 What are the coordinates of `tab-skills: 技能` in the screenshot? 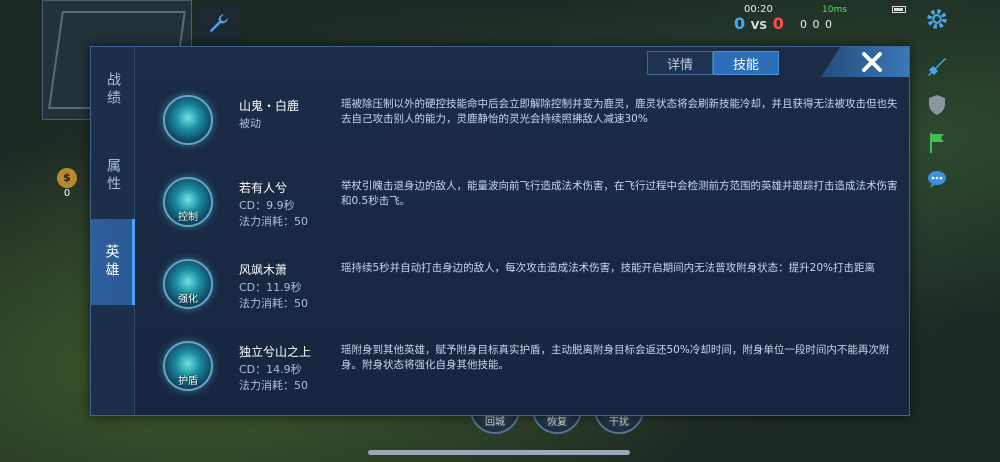 It's located at (746, 63).